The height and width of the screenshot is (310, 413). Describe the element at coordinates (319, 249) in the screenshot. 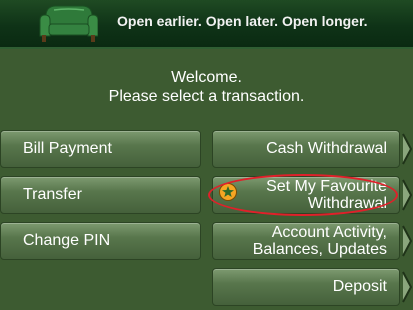

I see `account-activity-line-2: Balances, Updates` at that location.